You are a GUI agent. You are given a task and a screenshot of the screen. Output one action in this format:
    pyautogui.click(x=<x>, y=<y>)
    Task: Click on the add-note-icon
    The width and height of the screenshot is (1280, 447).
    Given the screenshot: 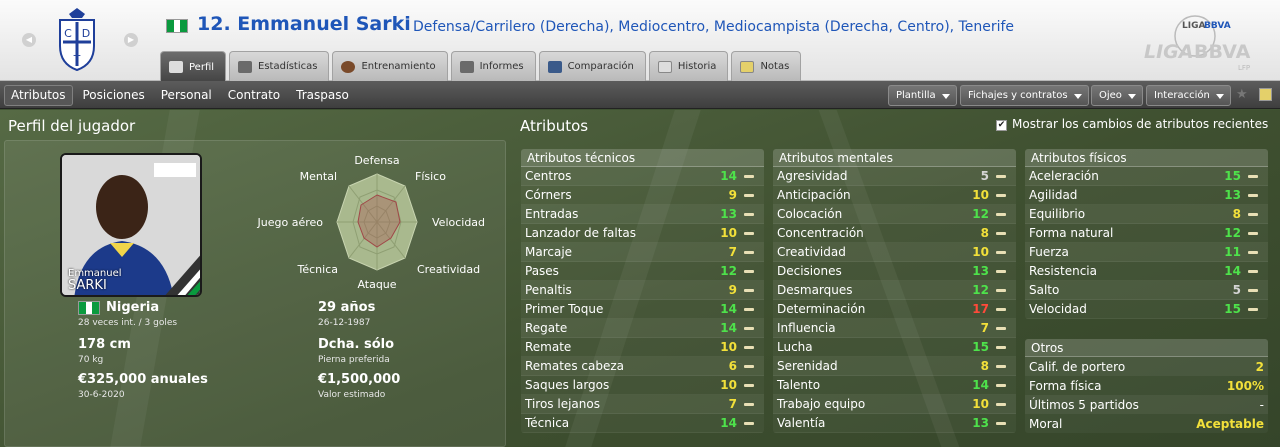 What is the action you would take?
    pyautogui.click(x=1265, y=94)
    